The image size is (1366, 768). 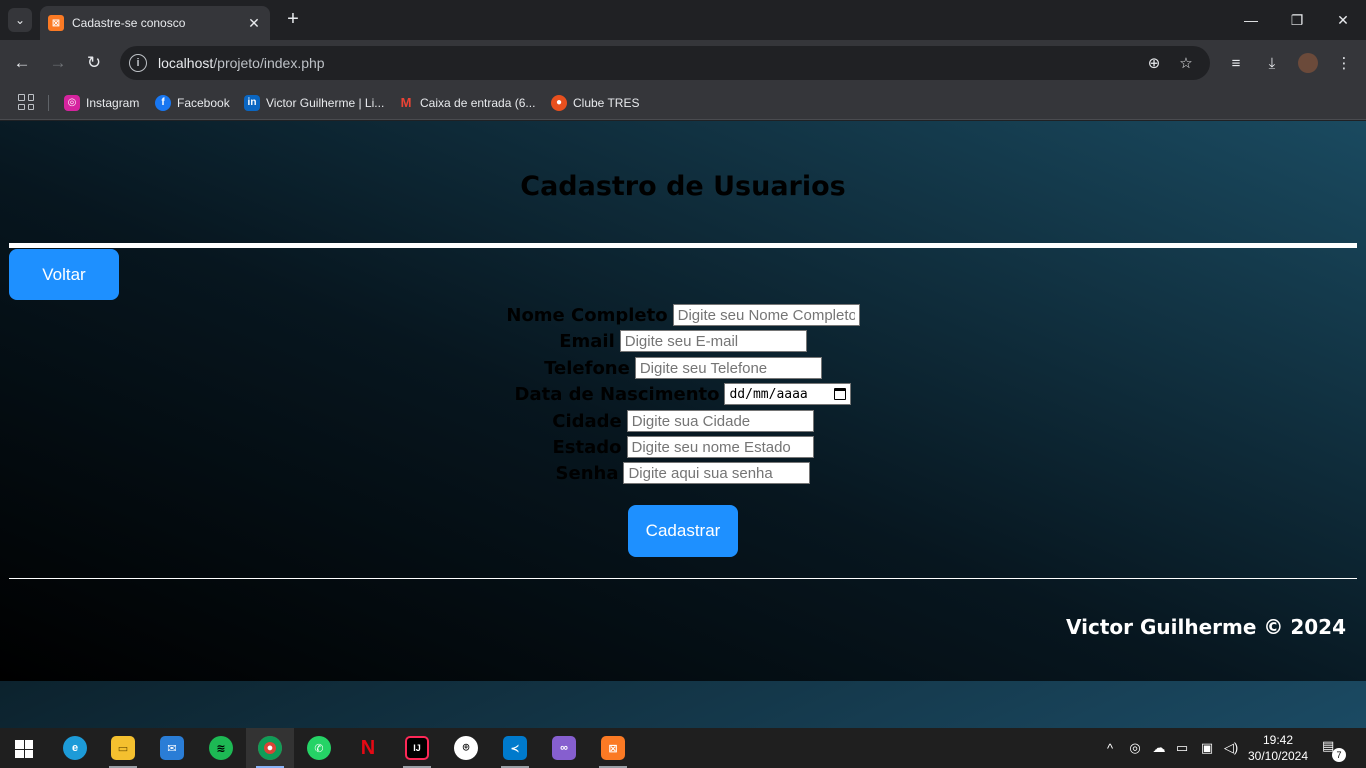 I want to click on file-explorer-icon: ▭, so click(x=123, y=748).